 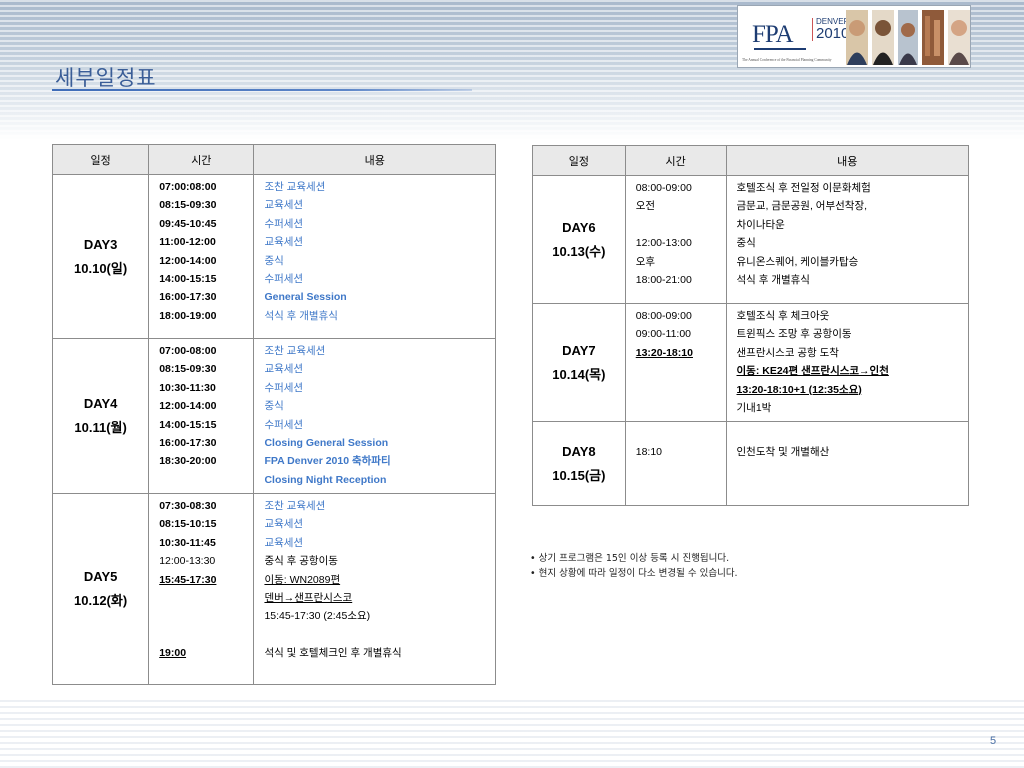 I want to click on content-entry: 중식 후 공항이동, so click(x=301, y=561).